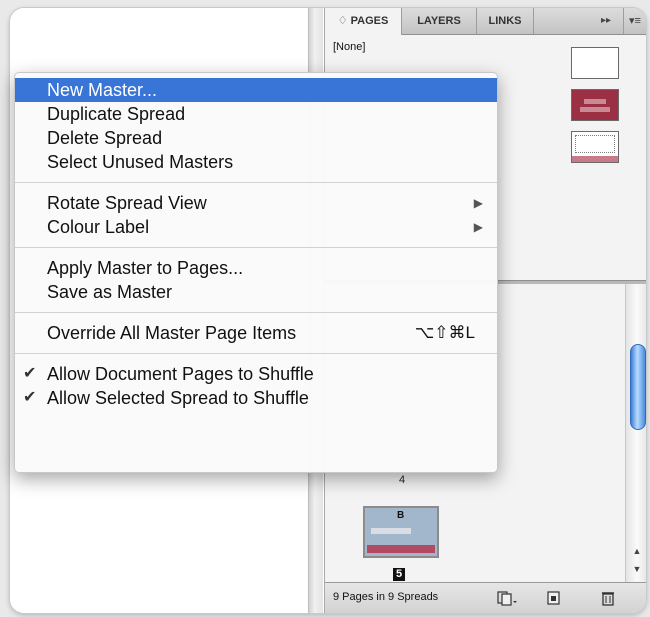 This screenshot has width=650, height=617. Describe the element at coordinates (256, 203) in the screenshot. I see `menu-item-rotate-spread-view: Rotate Spread View ▶` at that location.